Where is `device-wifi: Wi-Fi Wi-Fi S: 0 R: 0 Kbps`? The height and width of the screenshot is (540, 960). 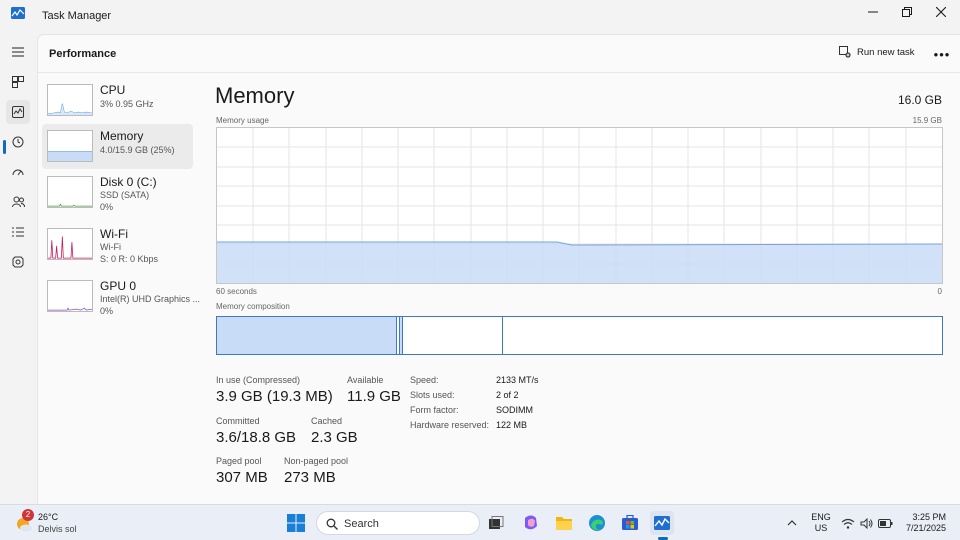
device-wifi: Wi-Fi Wi-Fi S: 0 R: 0 Kbps is located at coordinates (117, 244).